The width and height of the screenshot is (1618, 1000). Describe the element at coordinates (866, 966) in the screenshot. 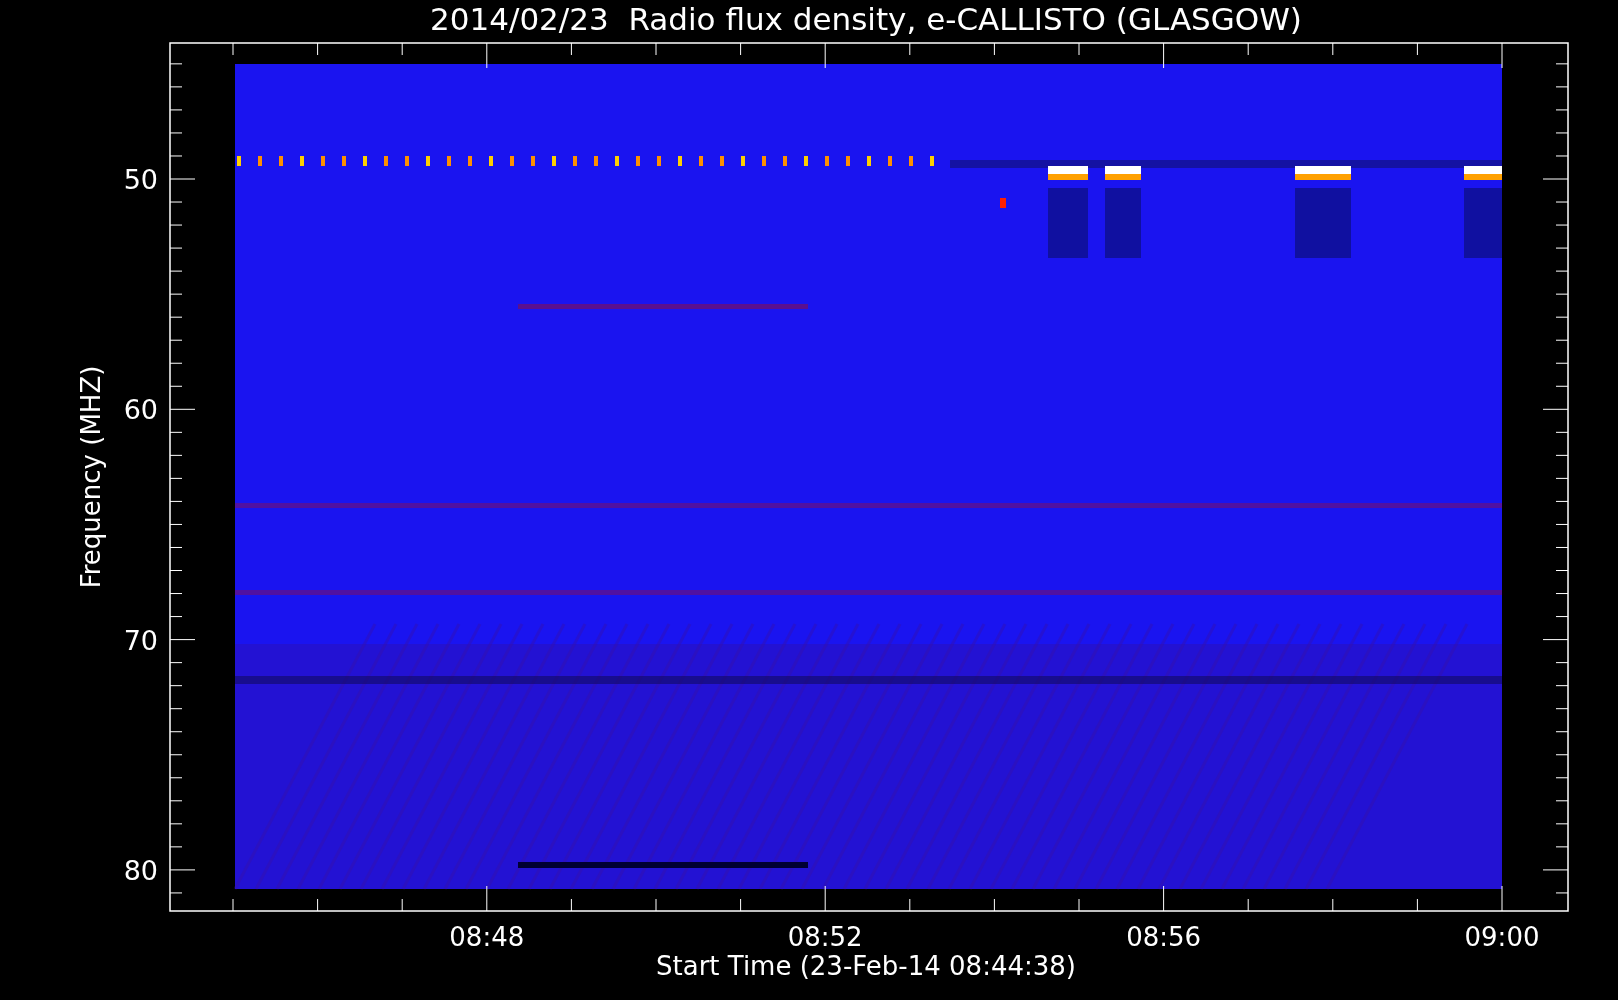

I see `x-axis-label: Start Time (23-Feb-14 08:44:38)` at that location.